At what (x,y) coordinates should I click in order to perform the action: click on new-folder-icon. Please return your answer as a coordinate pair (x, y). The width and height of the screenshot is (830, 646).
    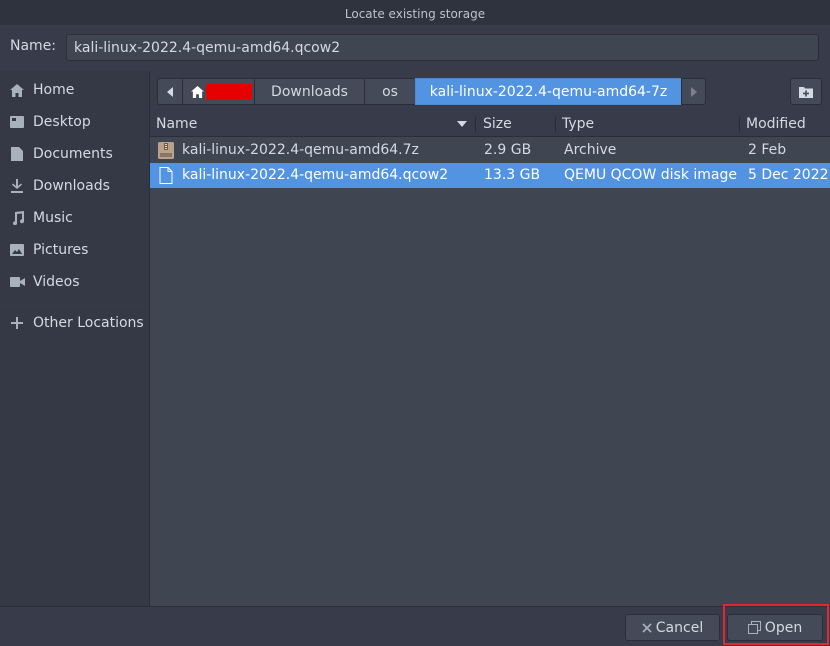
    Looking at the image, I should click on (806, 92).